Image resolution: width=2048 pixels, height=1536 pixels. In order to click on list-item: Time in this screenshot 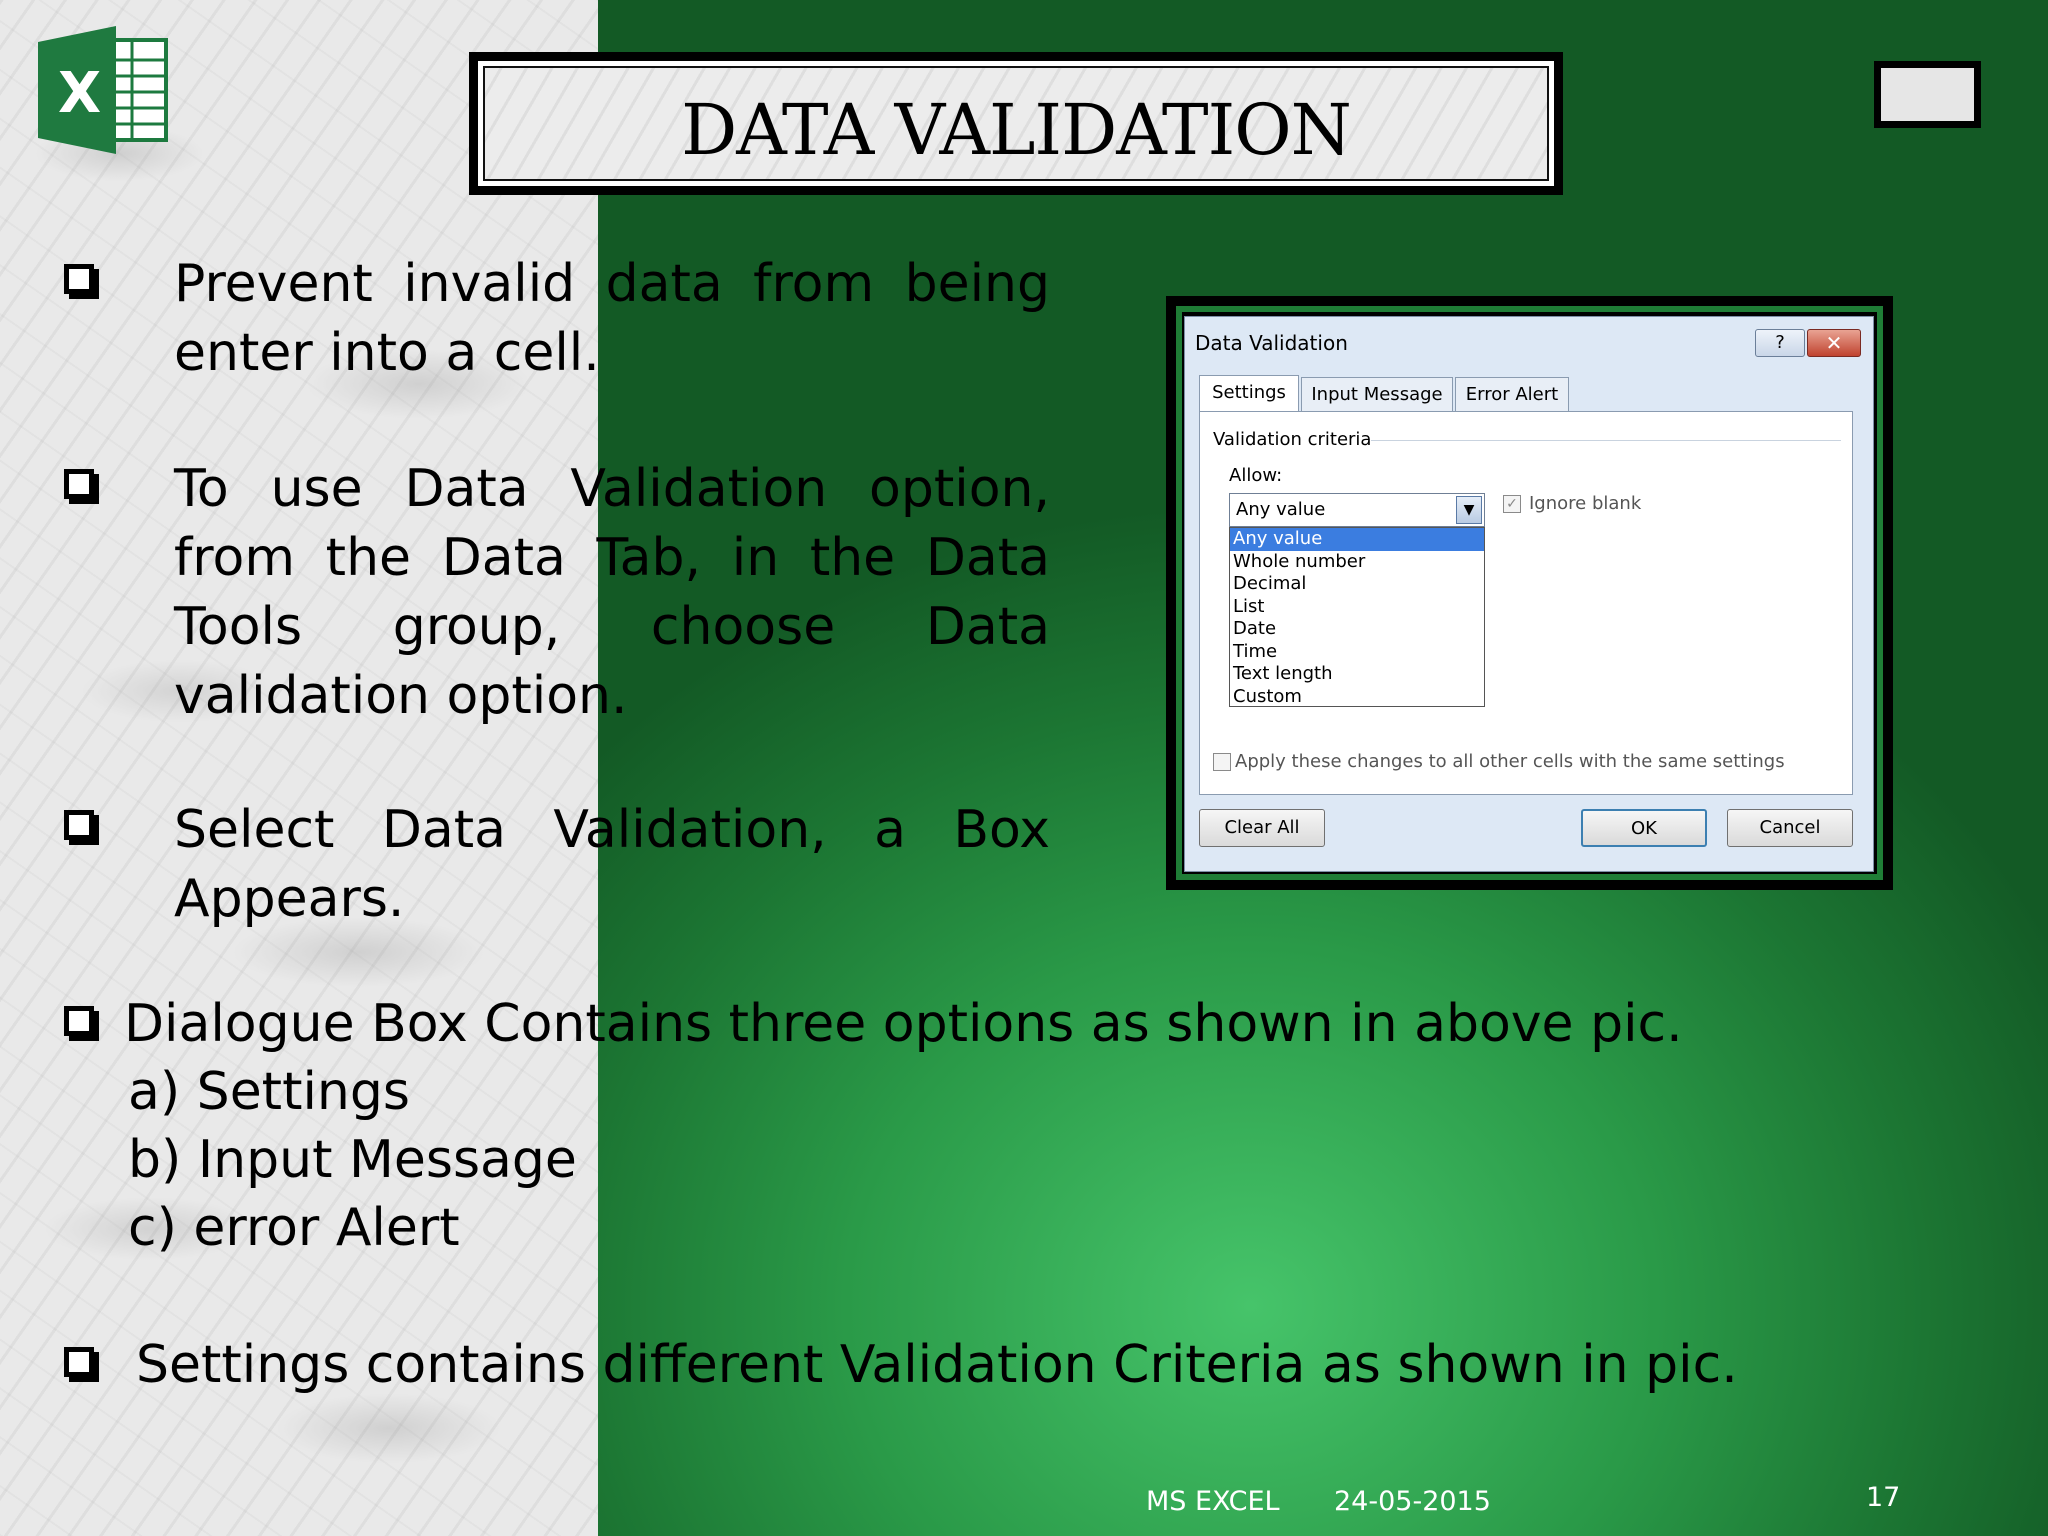, I will do `click(1357, 652)`.